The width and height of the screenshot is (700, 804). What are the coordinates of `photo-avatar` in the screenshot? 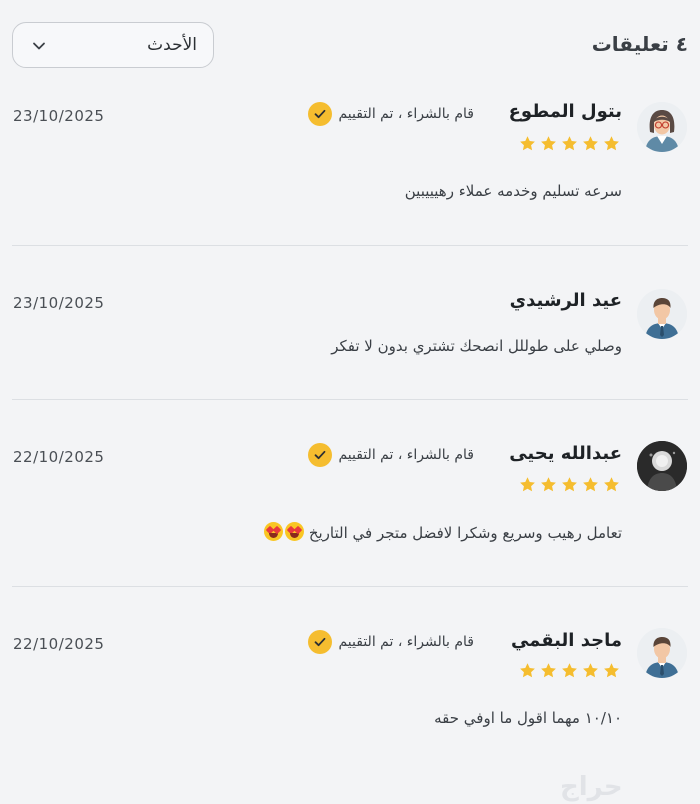 It's located at (662, 466).